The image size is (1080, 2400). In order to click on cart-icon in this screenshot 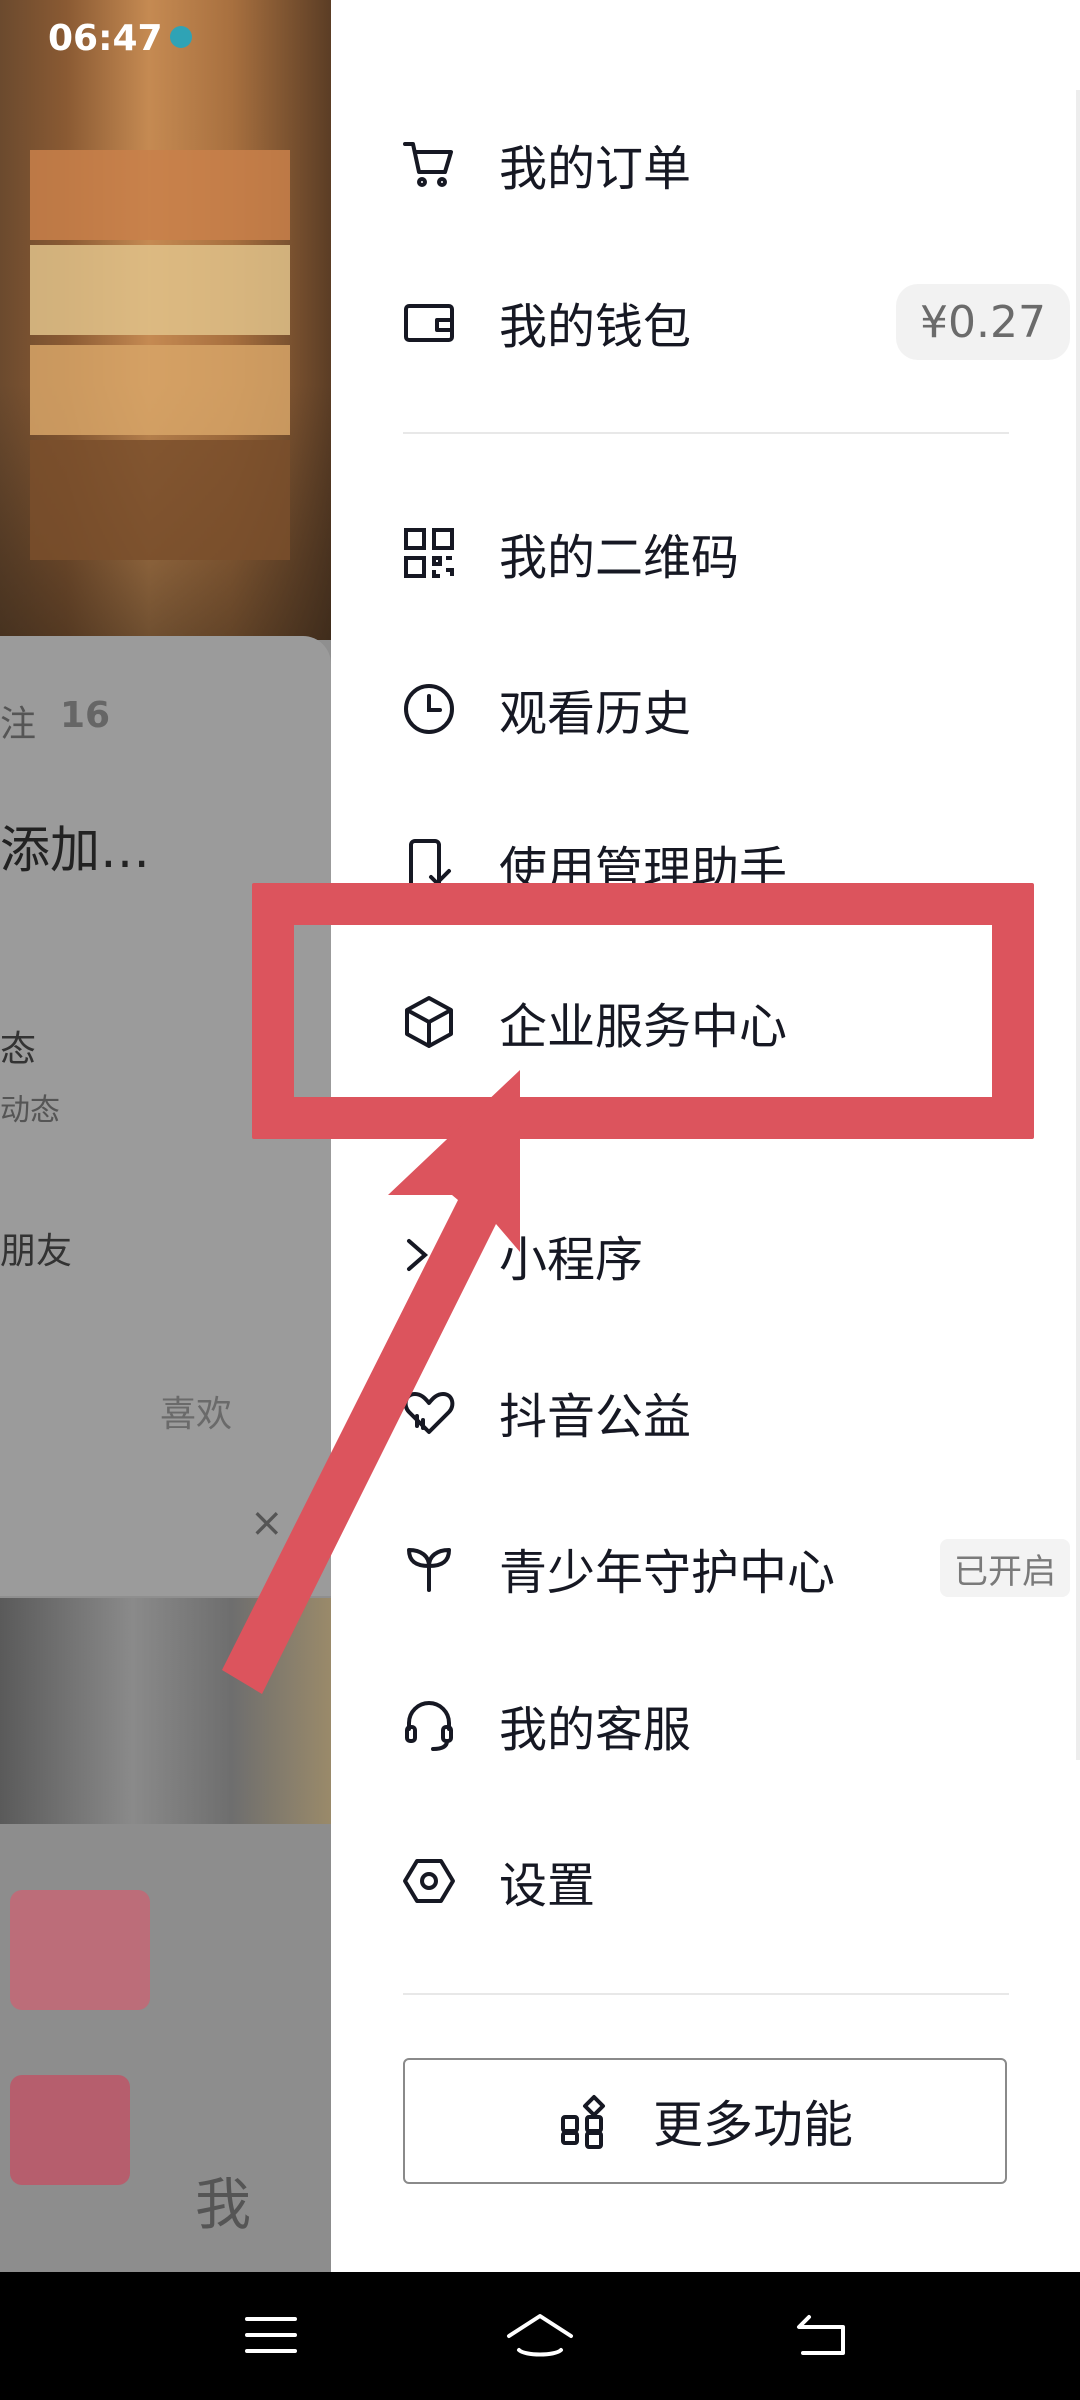, I will do `click(429, 164)`.